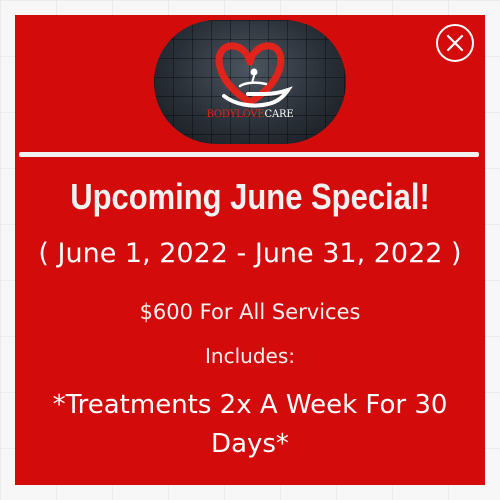  I want to click on treatment-detail: *Treatments 2x A Week For 30 Days*, so click(250, 424).